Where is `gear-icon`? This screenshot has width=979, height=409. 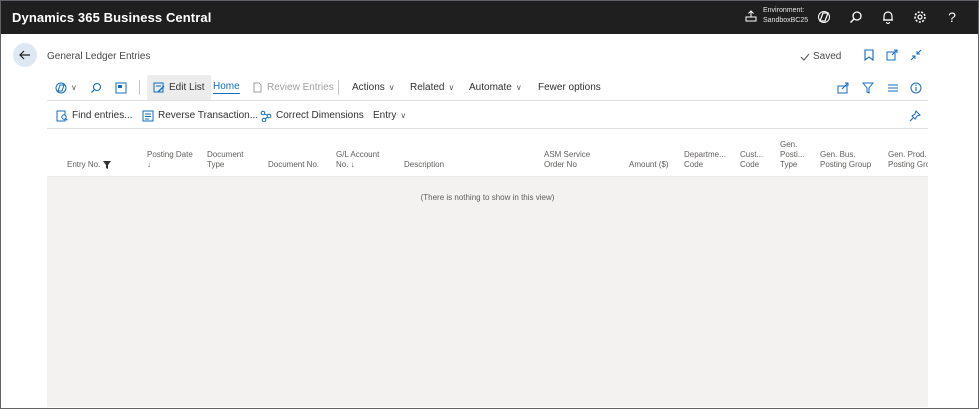
gear-icon is located at coordinates (920, 17).